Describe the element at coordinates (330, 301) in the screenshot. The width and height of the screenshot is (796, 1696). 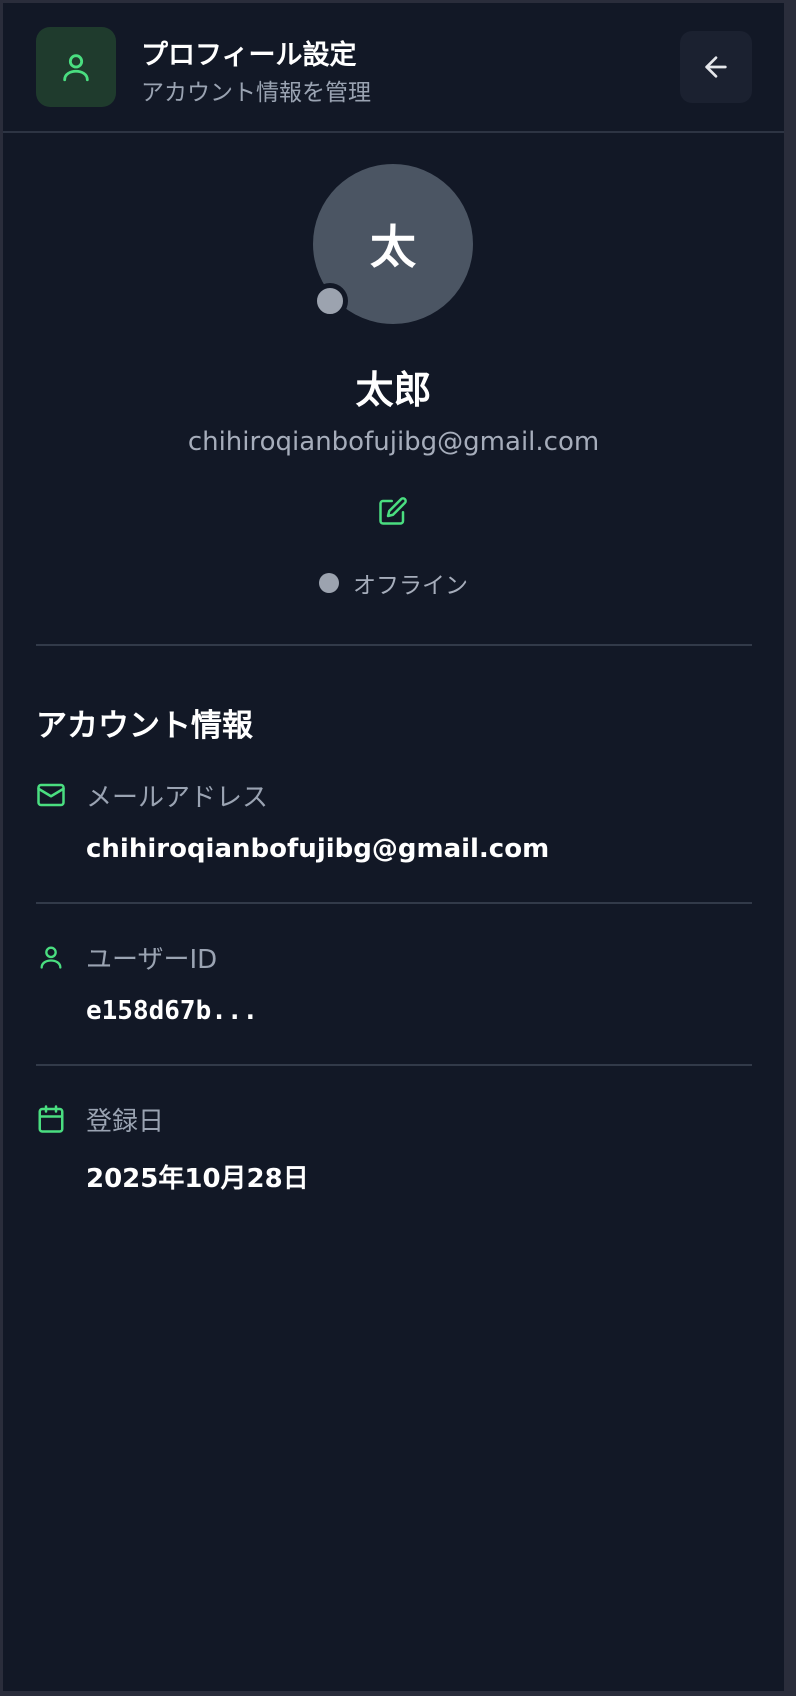
I see `avatar-status-indicator` at that location.